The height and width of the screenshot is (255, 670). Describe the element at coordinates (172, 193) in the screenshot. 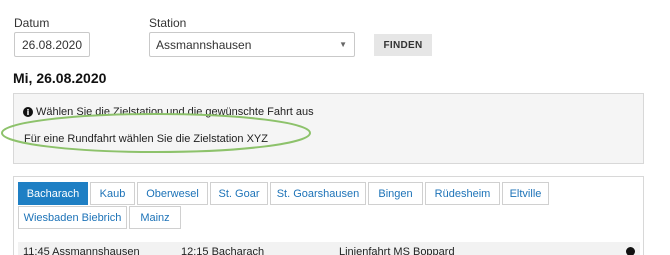

I see `tab-oberwesel: Oberwesel` at that location.